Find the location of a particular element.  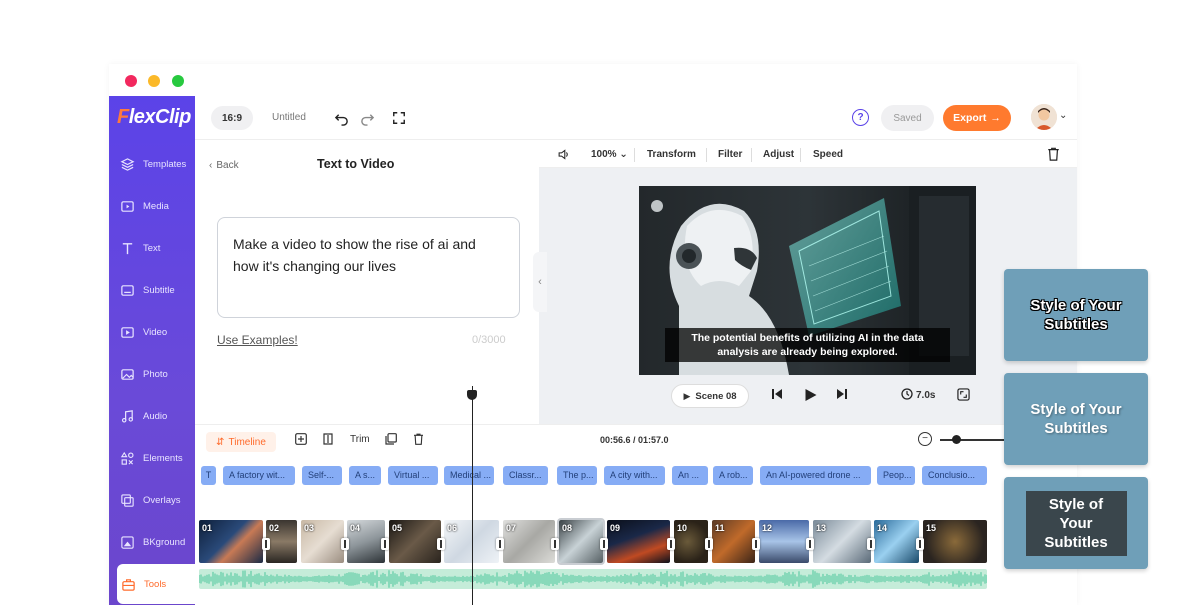

sidebar-item-tools: Tools is located at coordinates (156, 584).